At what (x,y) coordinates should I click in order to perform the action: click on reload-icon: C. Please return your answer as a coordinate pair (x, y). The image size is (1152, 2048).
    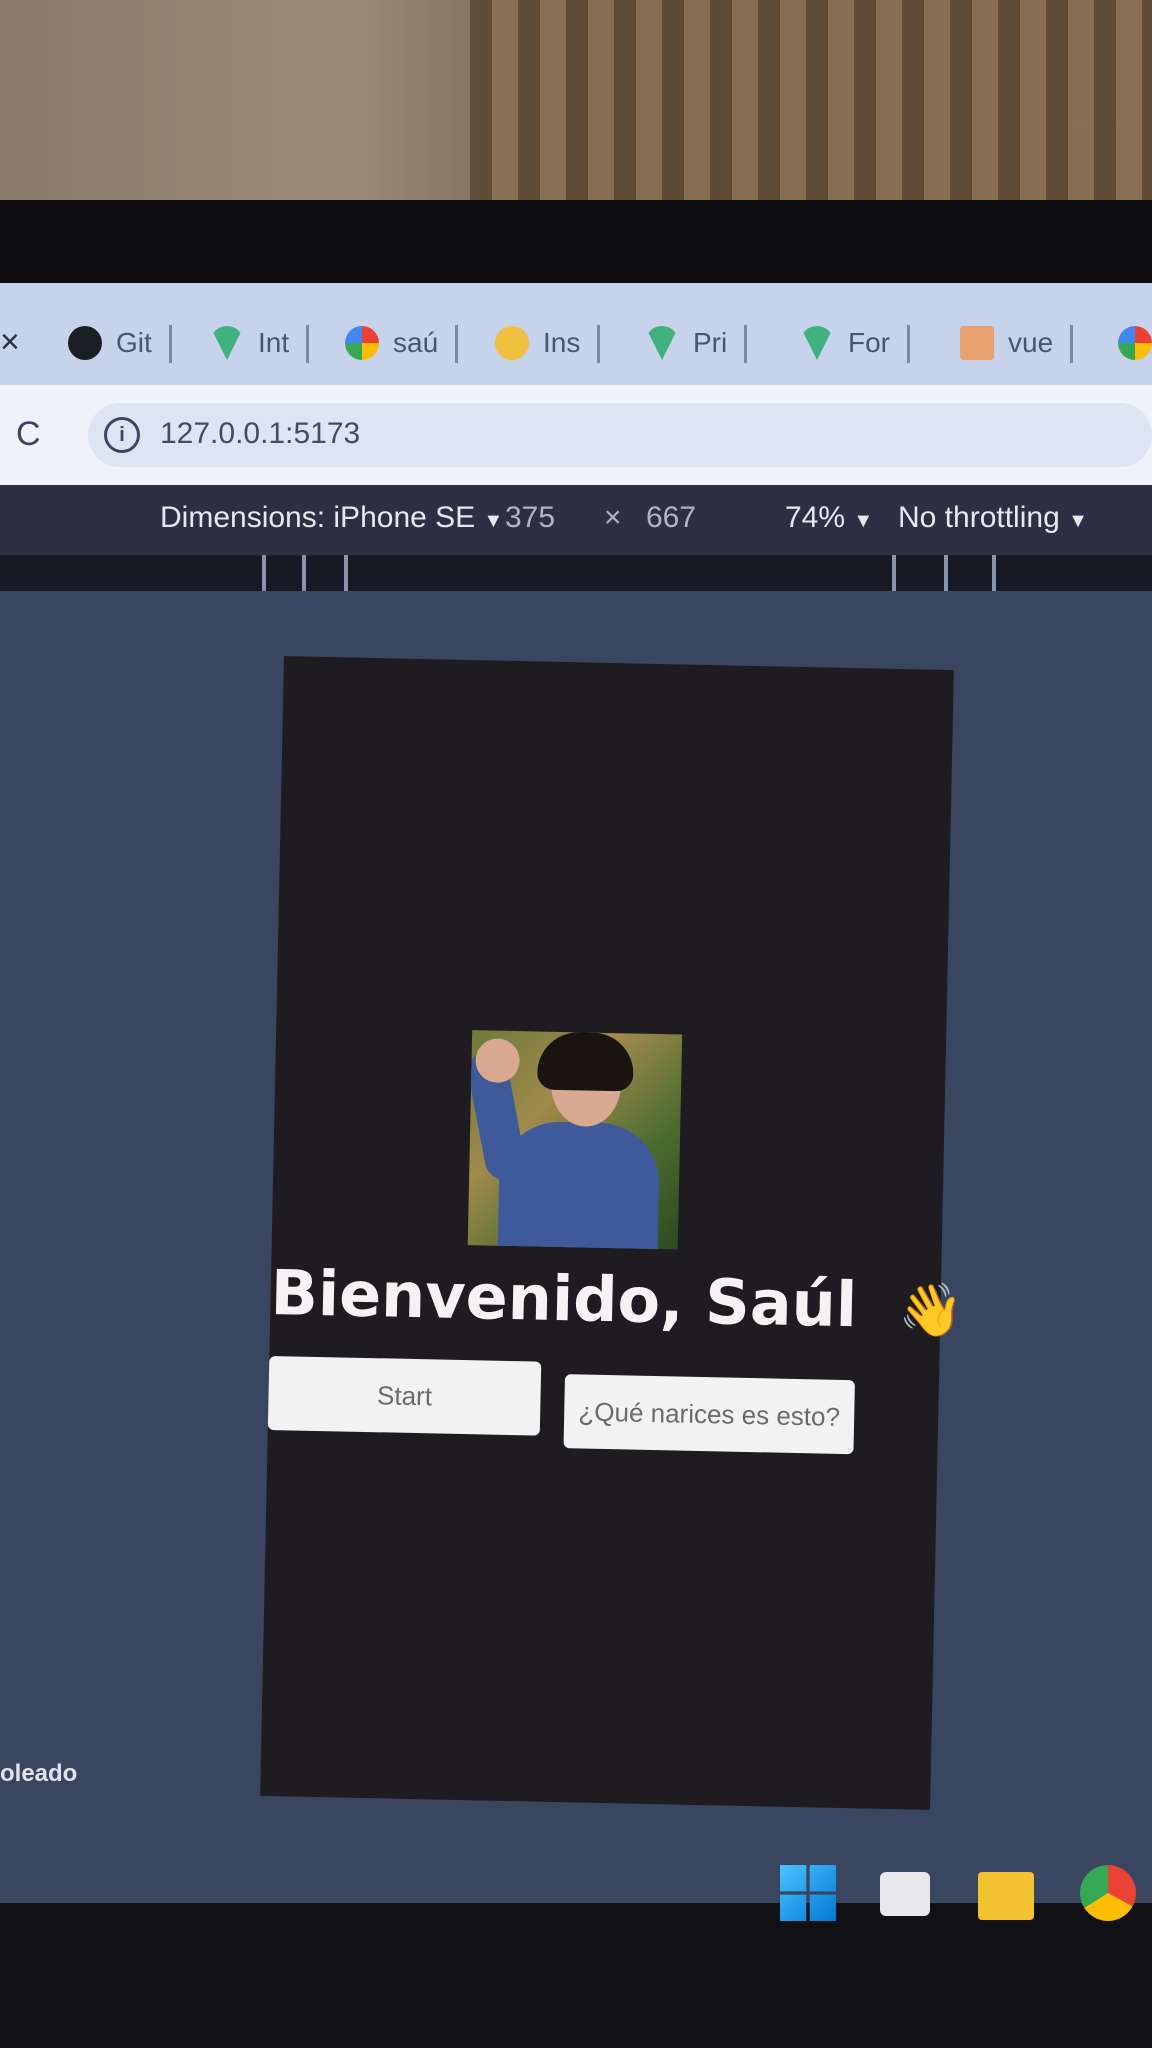
    Looking at the image, I should click on (28, 434).